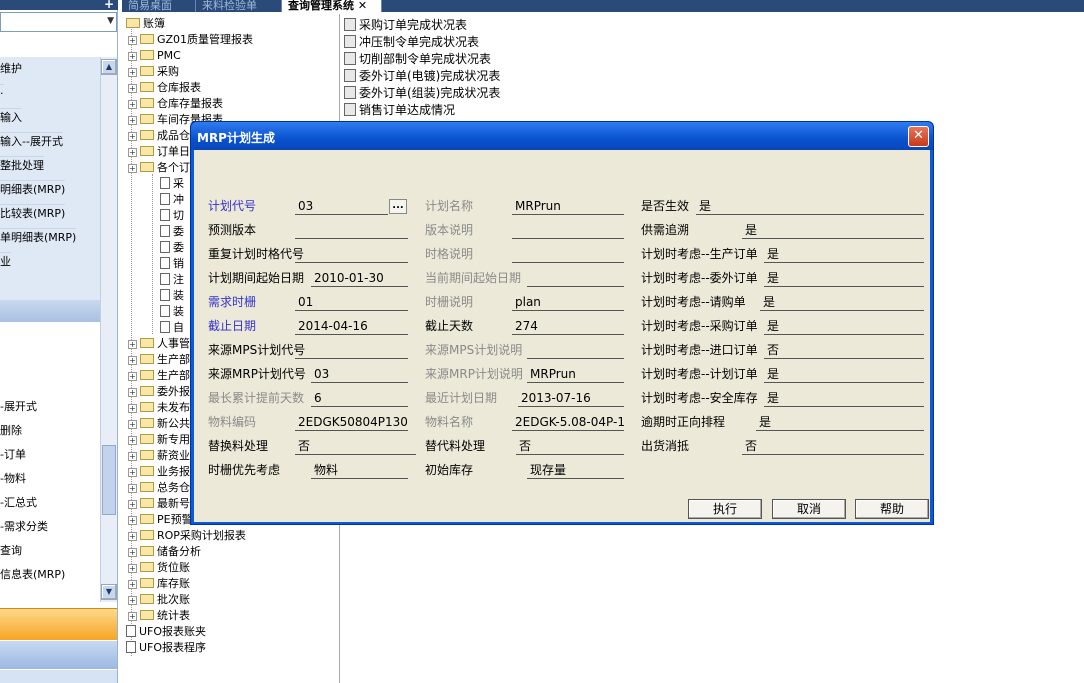 Image resolution: width=1084 pixels, height=683 pixels. I want to click on add-icon: +, so click(109, 5).